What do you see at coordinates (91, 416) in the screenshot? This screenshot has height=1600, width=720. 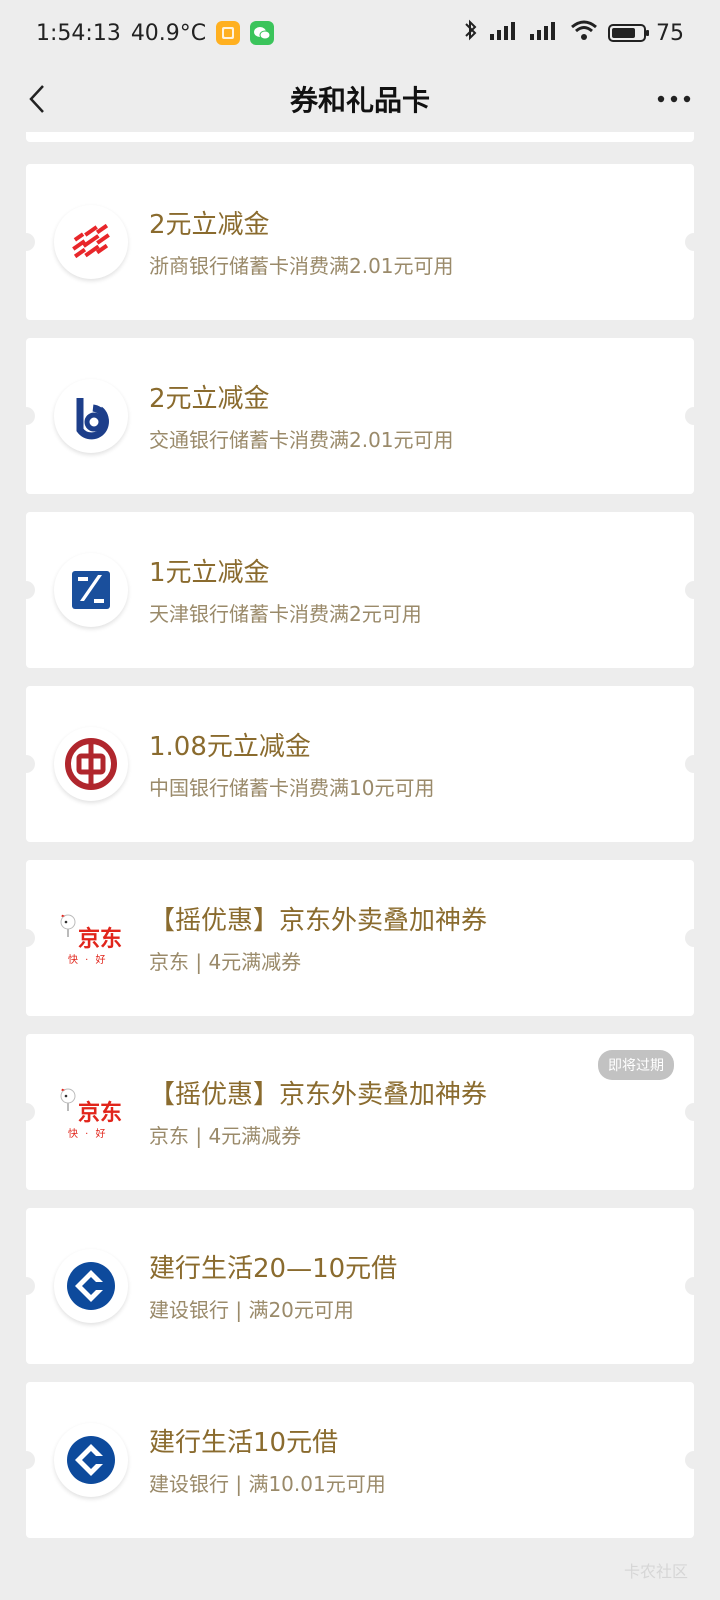 I see `bankcomm-logo-icon` at bounding box center [91, 416].